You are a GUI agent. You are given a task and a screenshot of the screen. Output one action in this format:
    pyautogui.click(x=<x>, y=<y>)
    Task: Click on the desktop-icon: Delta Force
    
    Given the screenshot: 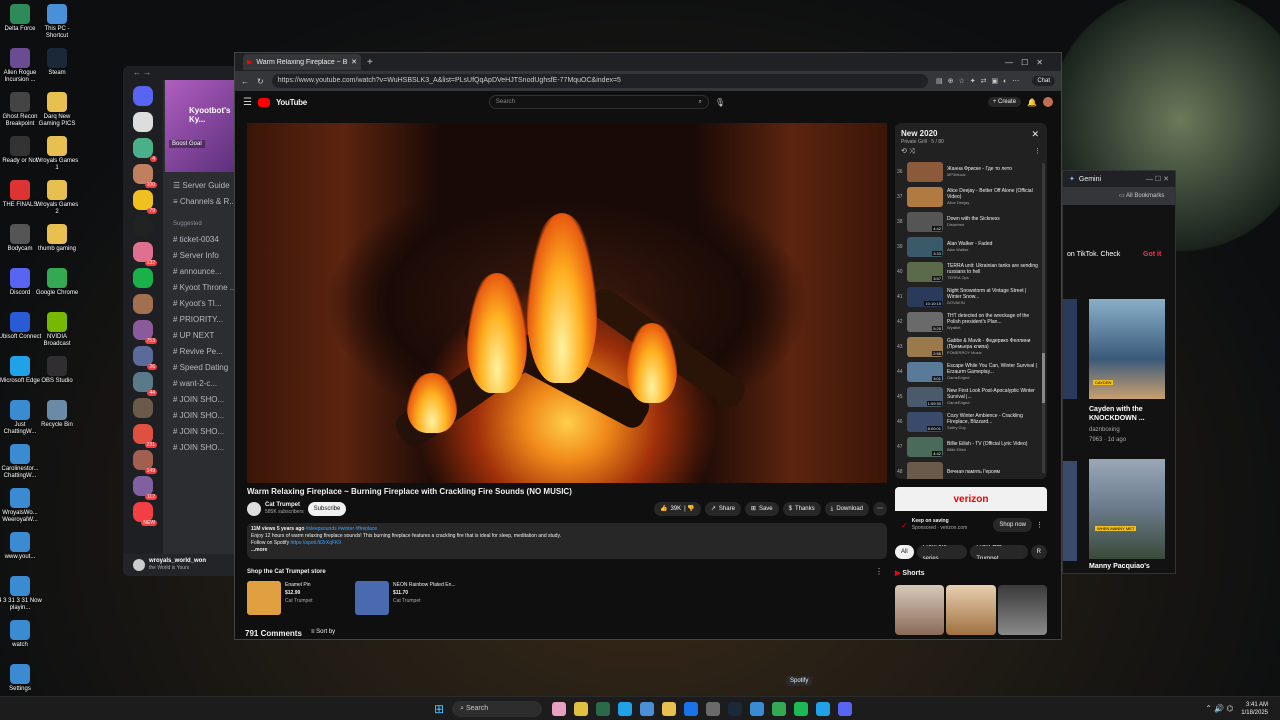 What is the action you would take?
    pyautogui.click(x=20, y=26)
    